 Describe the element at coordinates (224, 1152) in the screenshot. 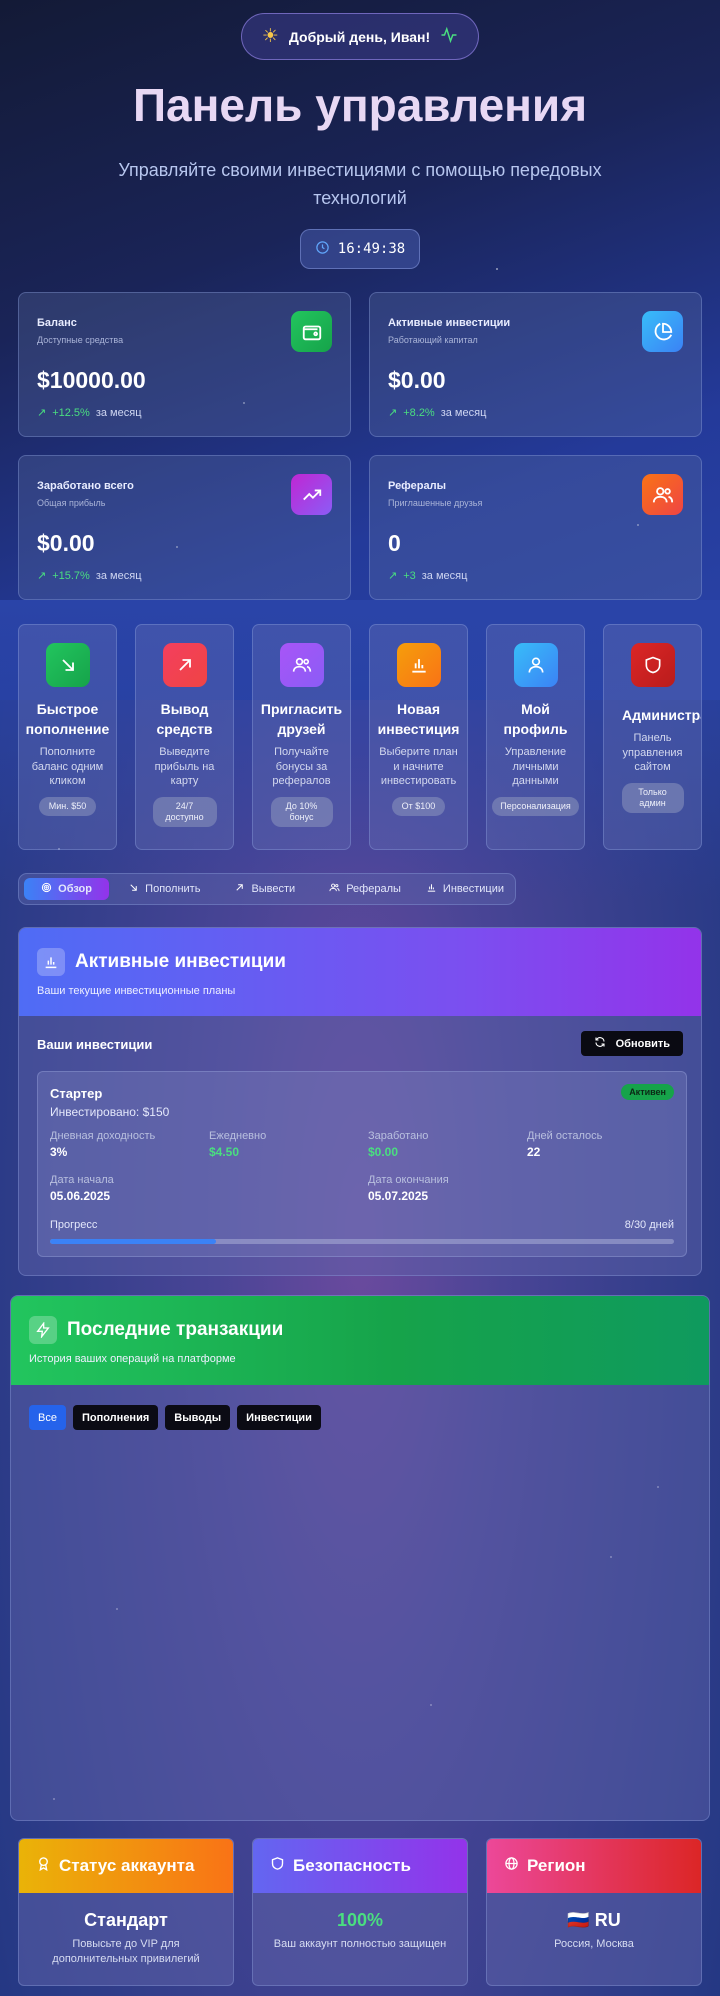

I see `daily-income-value: $4.50` at that location.